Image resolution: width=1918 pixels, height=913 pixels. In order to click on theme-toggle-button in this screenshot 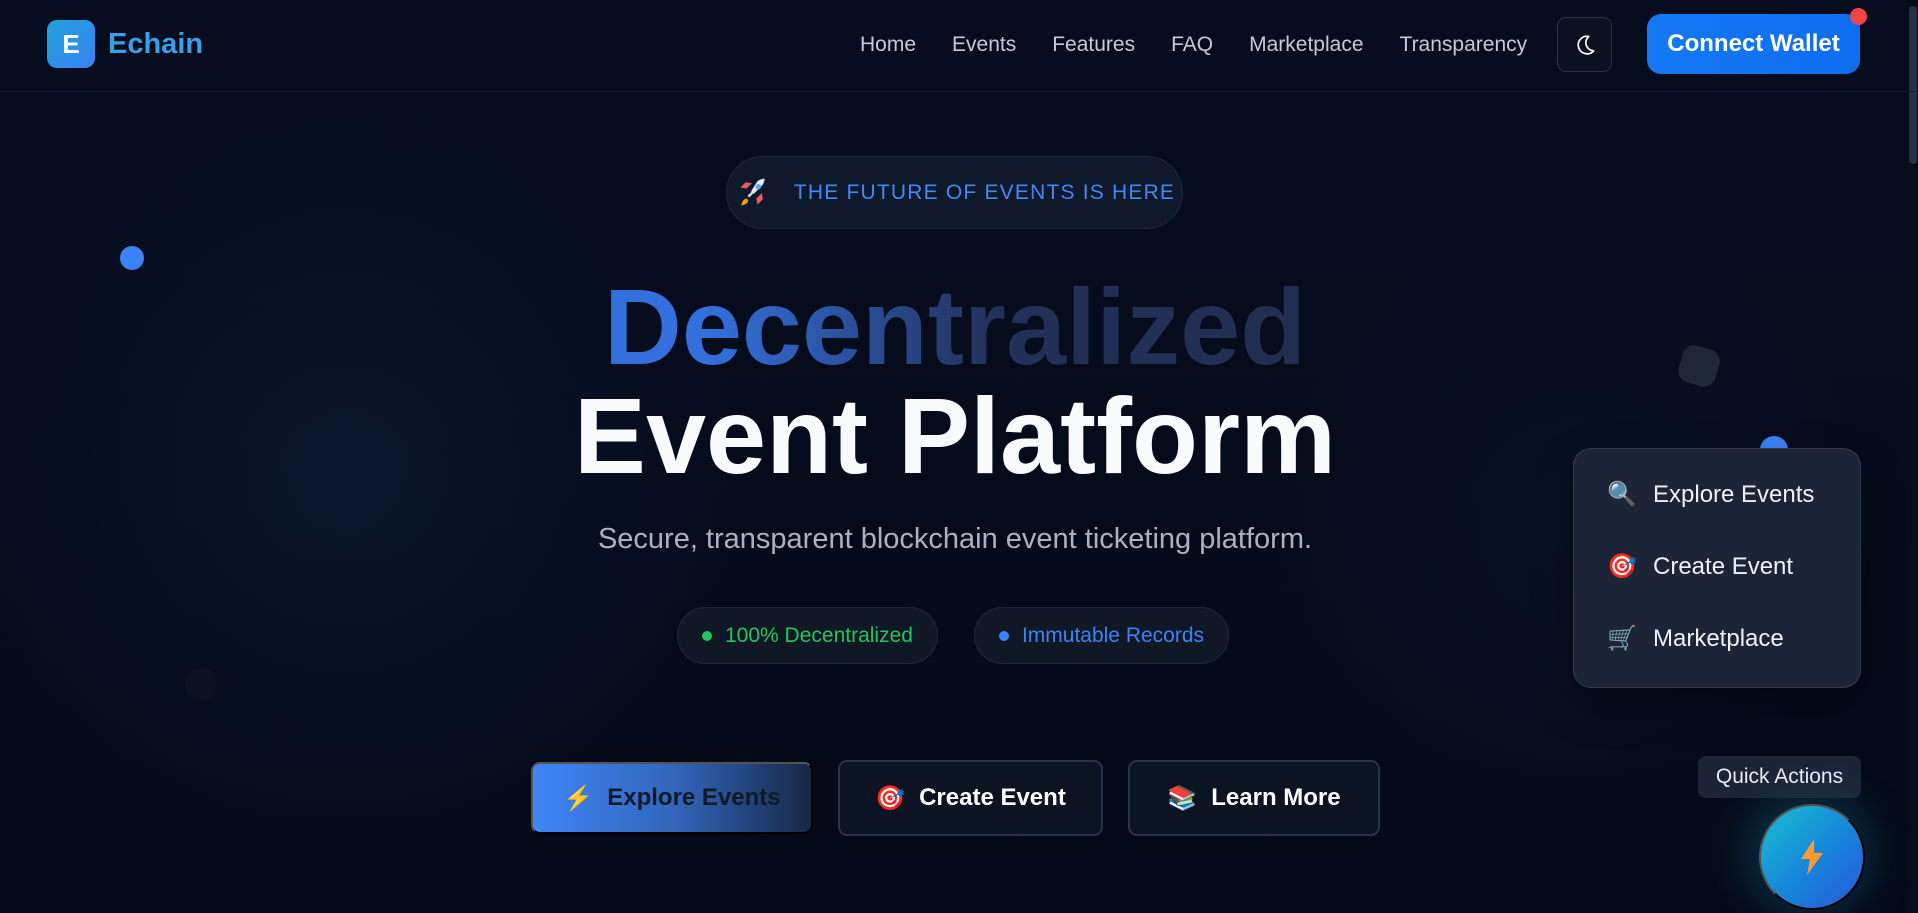, I will do `click(1584, 44)`.